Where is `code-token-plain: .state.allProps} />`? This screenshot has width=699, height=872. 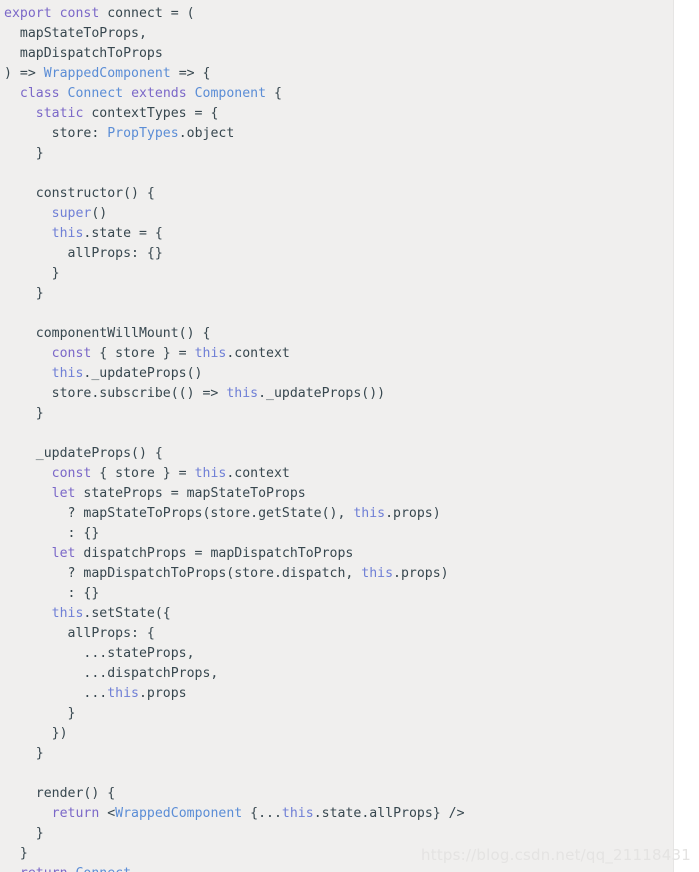
code-token-plain: .state.allProps} /> is located at coordinates (389, 813).